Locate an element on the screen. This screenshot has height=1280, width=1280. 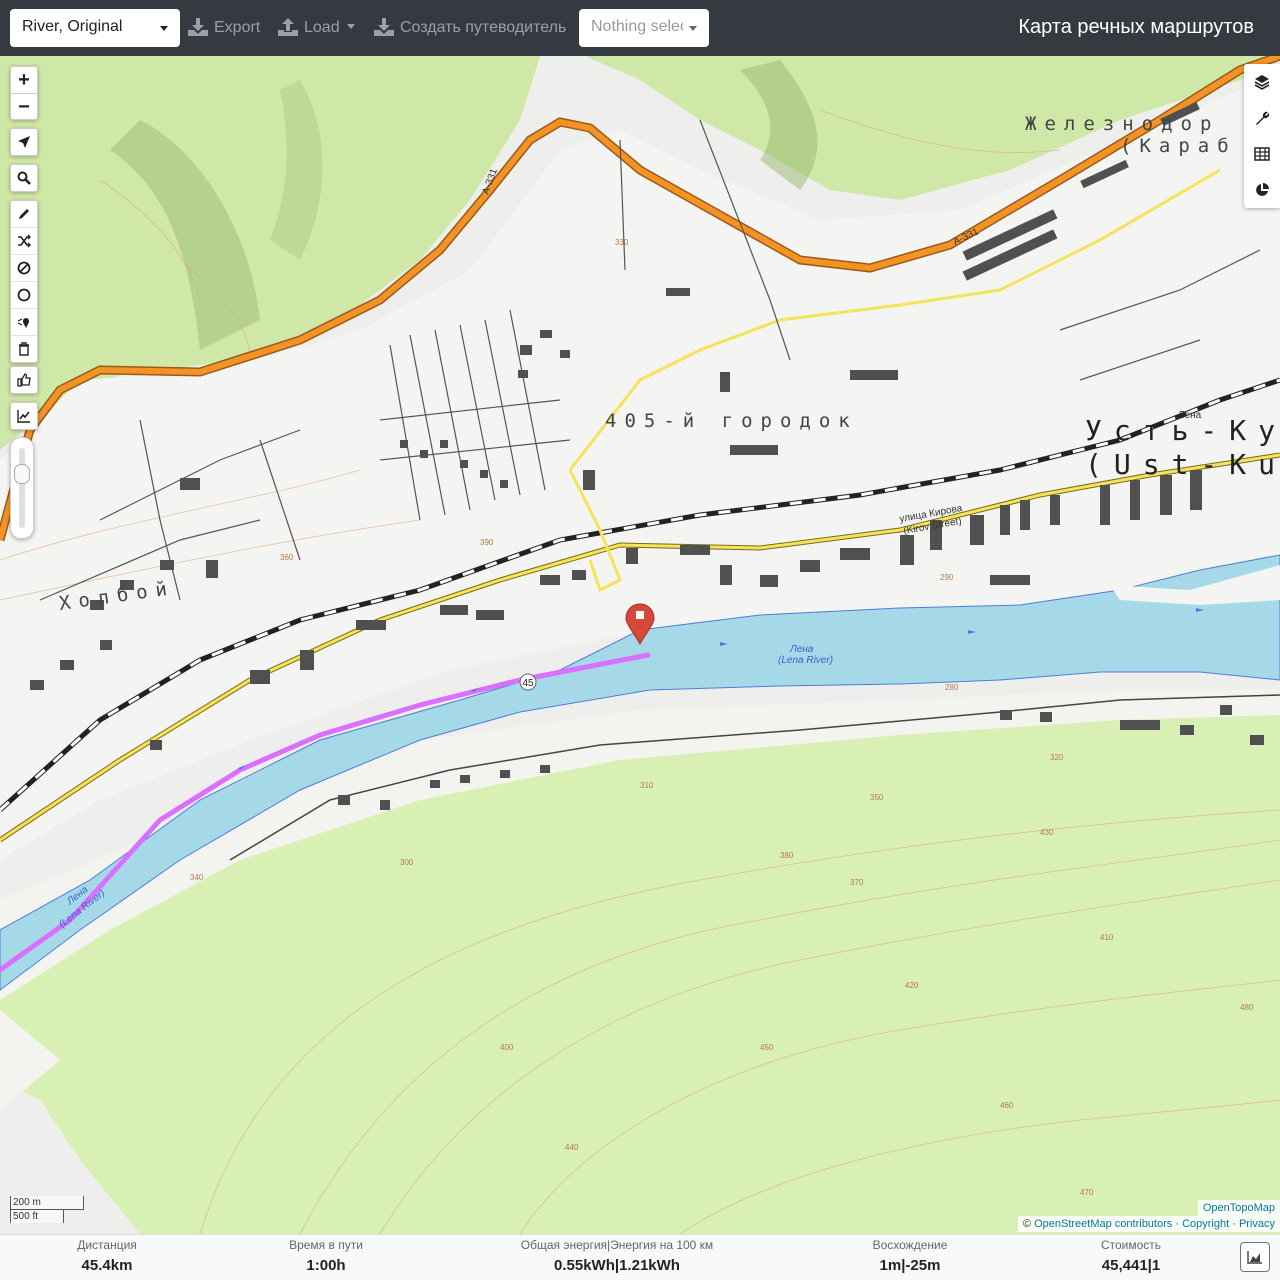
no-go-area-button is located at coordinates (24, 267).